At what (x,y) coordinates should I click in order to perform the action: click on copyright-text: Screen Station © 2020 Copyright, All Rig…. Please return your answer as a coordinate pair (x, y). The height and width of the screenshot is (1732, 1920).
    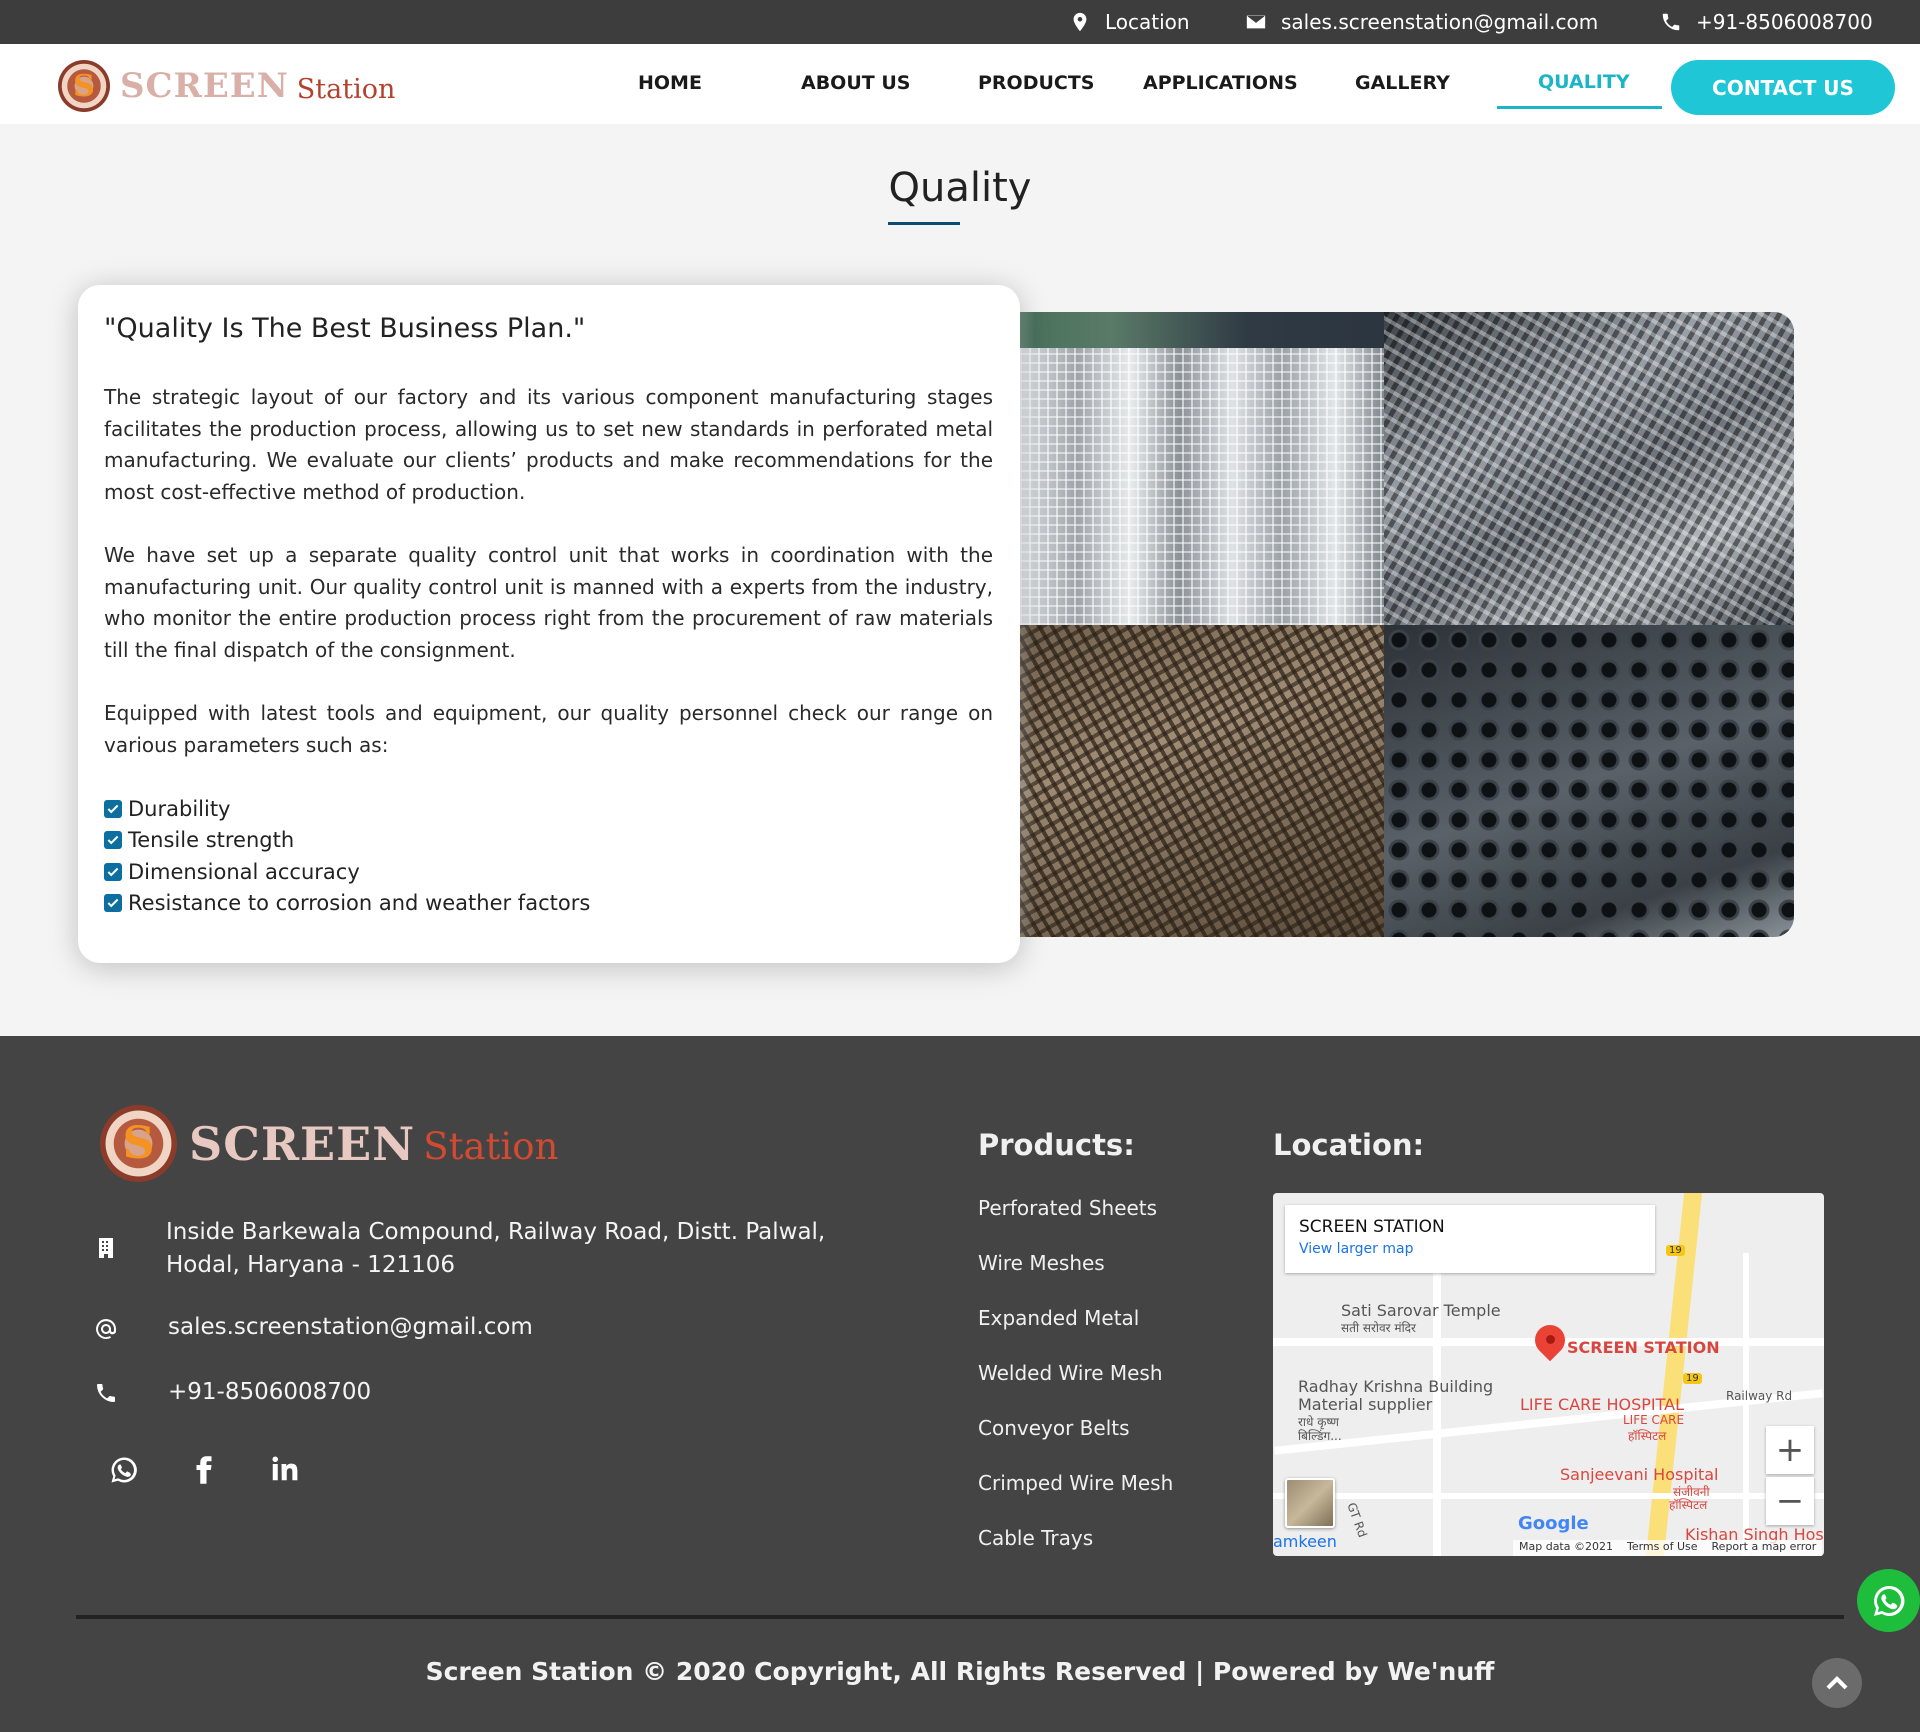
    Looking at the image, I should click on (960, 1671).